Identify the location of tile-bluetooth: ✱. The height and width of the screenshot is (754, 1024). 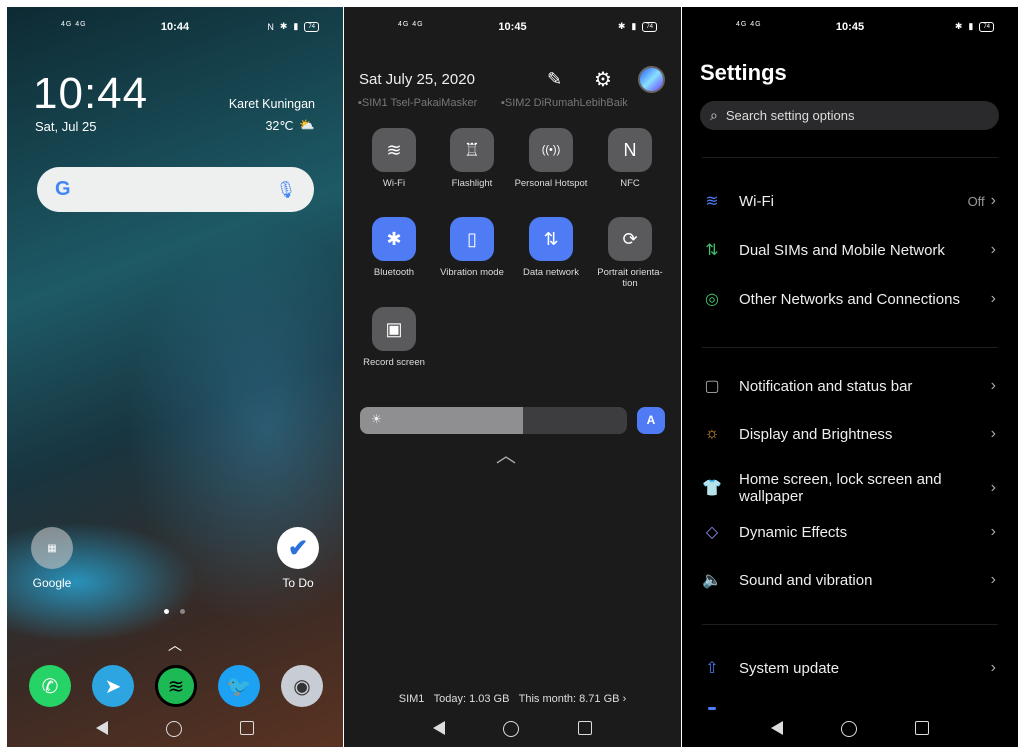
(394, 239).